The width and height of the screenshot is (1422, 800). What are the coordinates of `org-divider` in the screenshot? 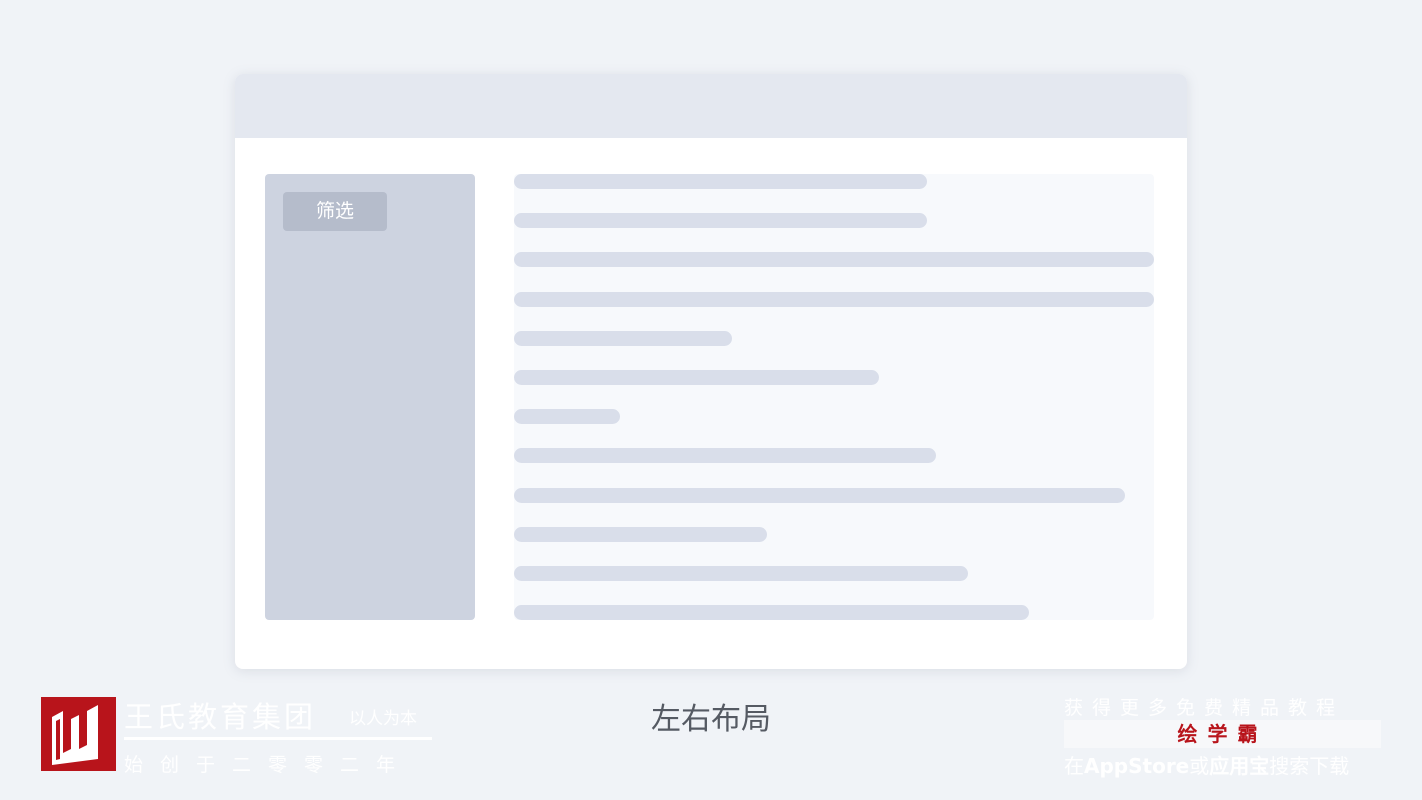 It's located at (278, 738).